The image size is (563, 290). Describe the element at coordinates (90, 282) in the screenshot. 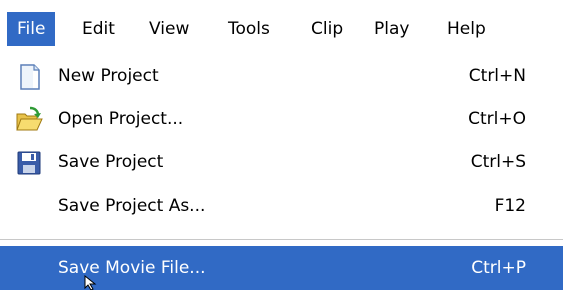

I see `mouse-pointer-icon` at that location.